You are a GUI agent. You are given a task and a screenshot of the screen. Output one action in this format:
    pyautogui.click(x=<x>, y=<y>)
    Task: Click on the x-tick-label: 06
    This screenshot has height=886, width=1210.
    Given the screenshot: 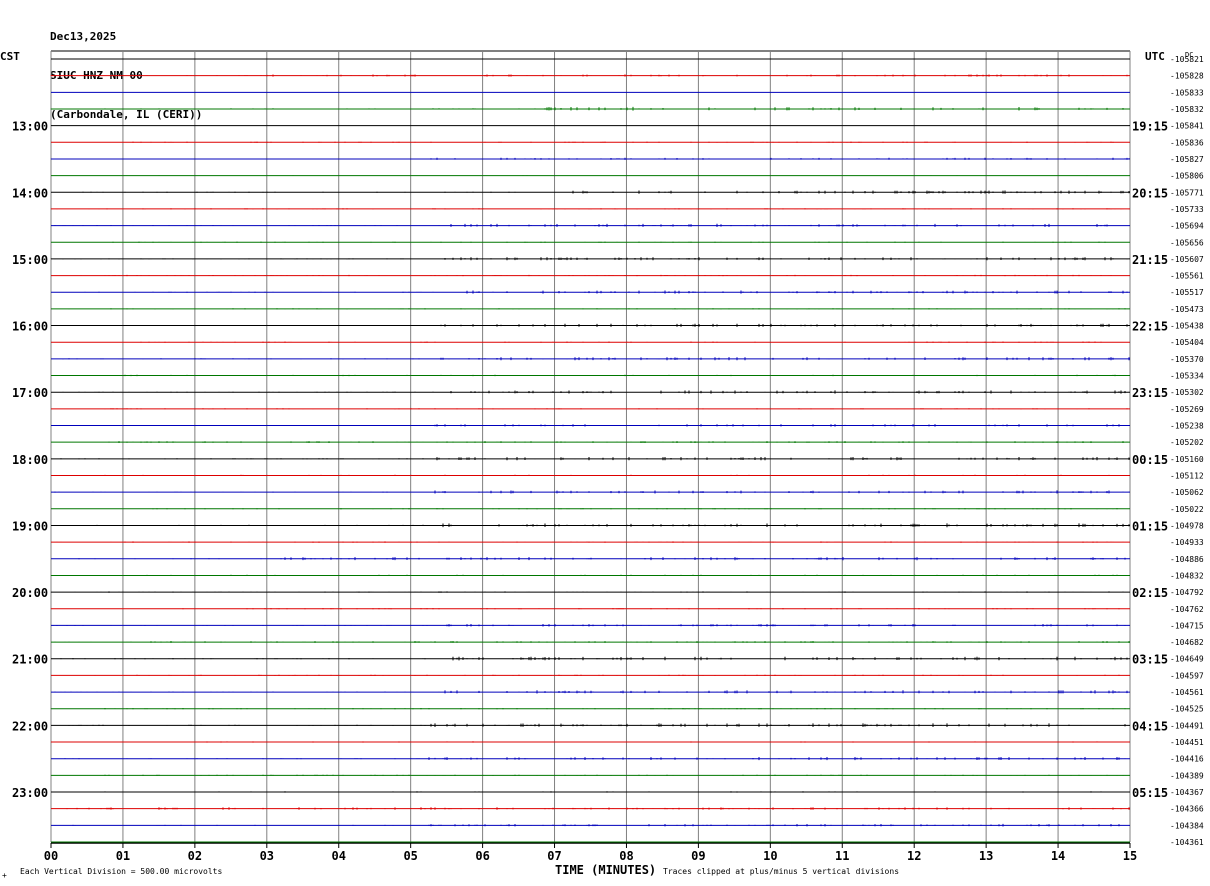 What is the action you would take?
    pyautogui.click(x=482, y=856)
    